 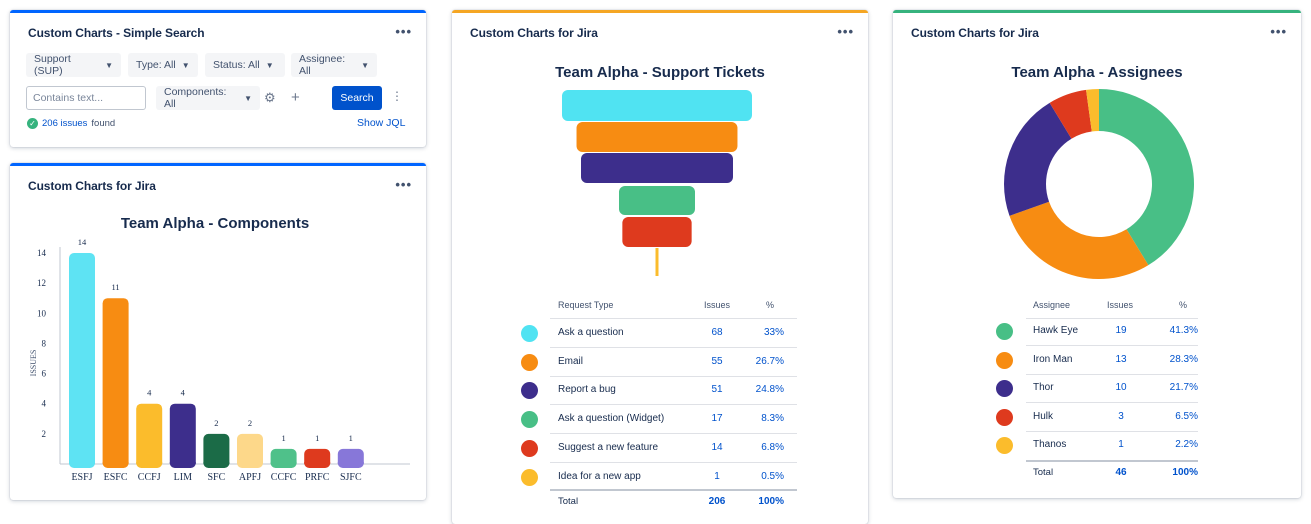 What do you see at coordinates (1053, 359) in the screenshot?
I see `row-label: Iron Man` at bounding box center [1053, 359].